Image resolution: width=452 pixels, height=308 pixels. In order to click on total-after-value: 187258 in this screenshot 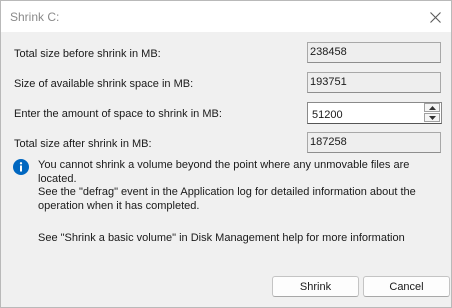, I will do `click(374, 142)`.